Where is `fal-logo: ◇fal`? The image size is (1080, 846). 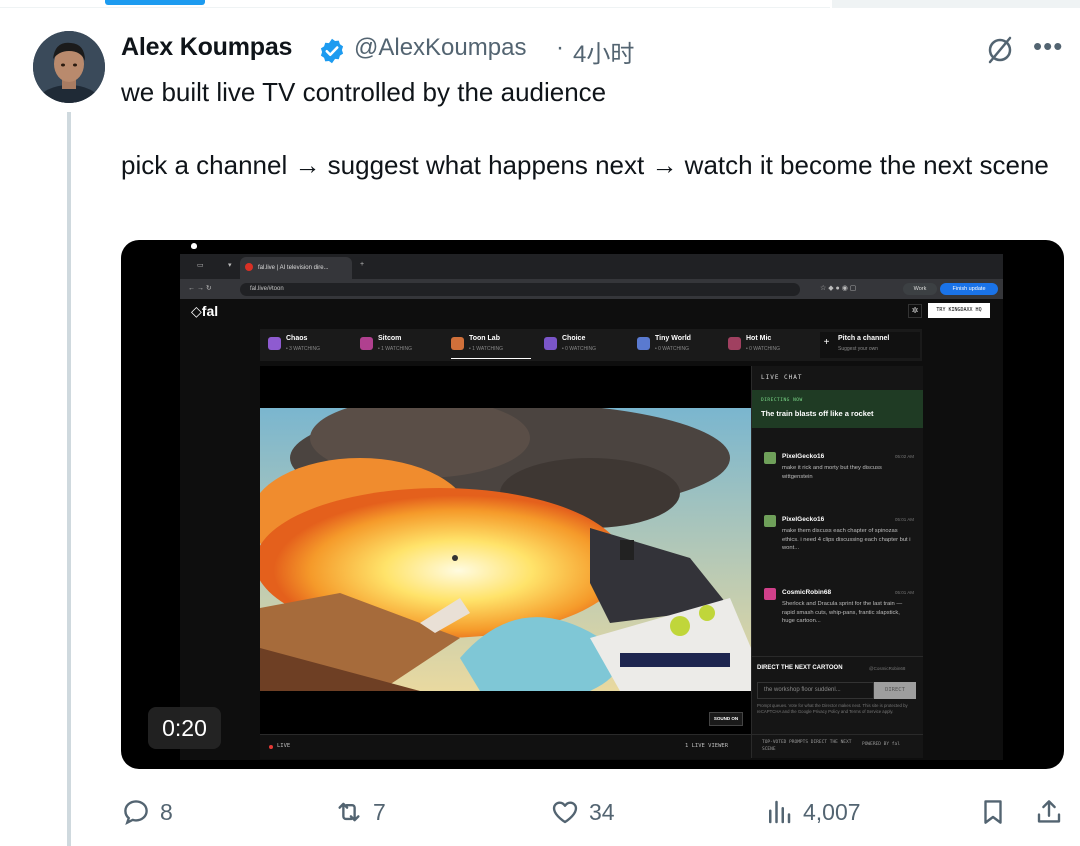
fal-logo: ◇fal is located at coordinates (205, 311).